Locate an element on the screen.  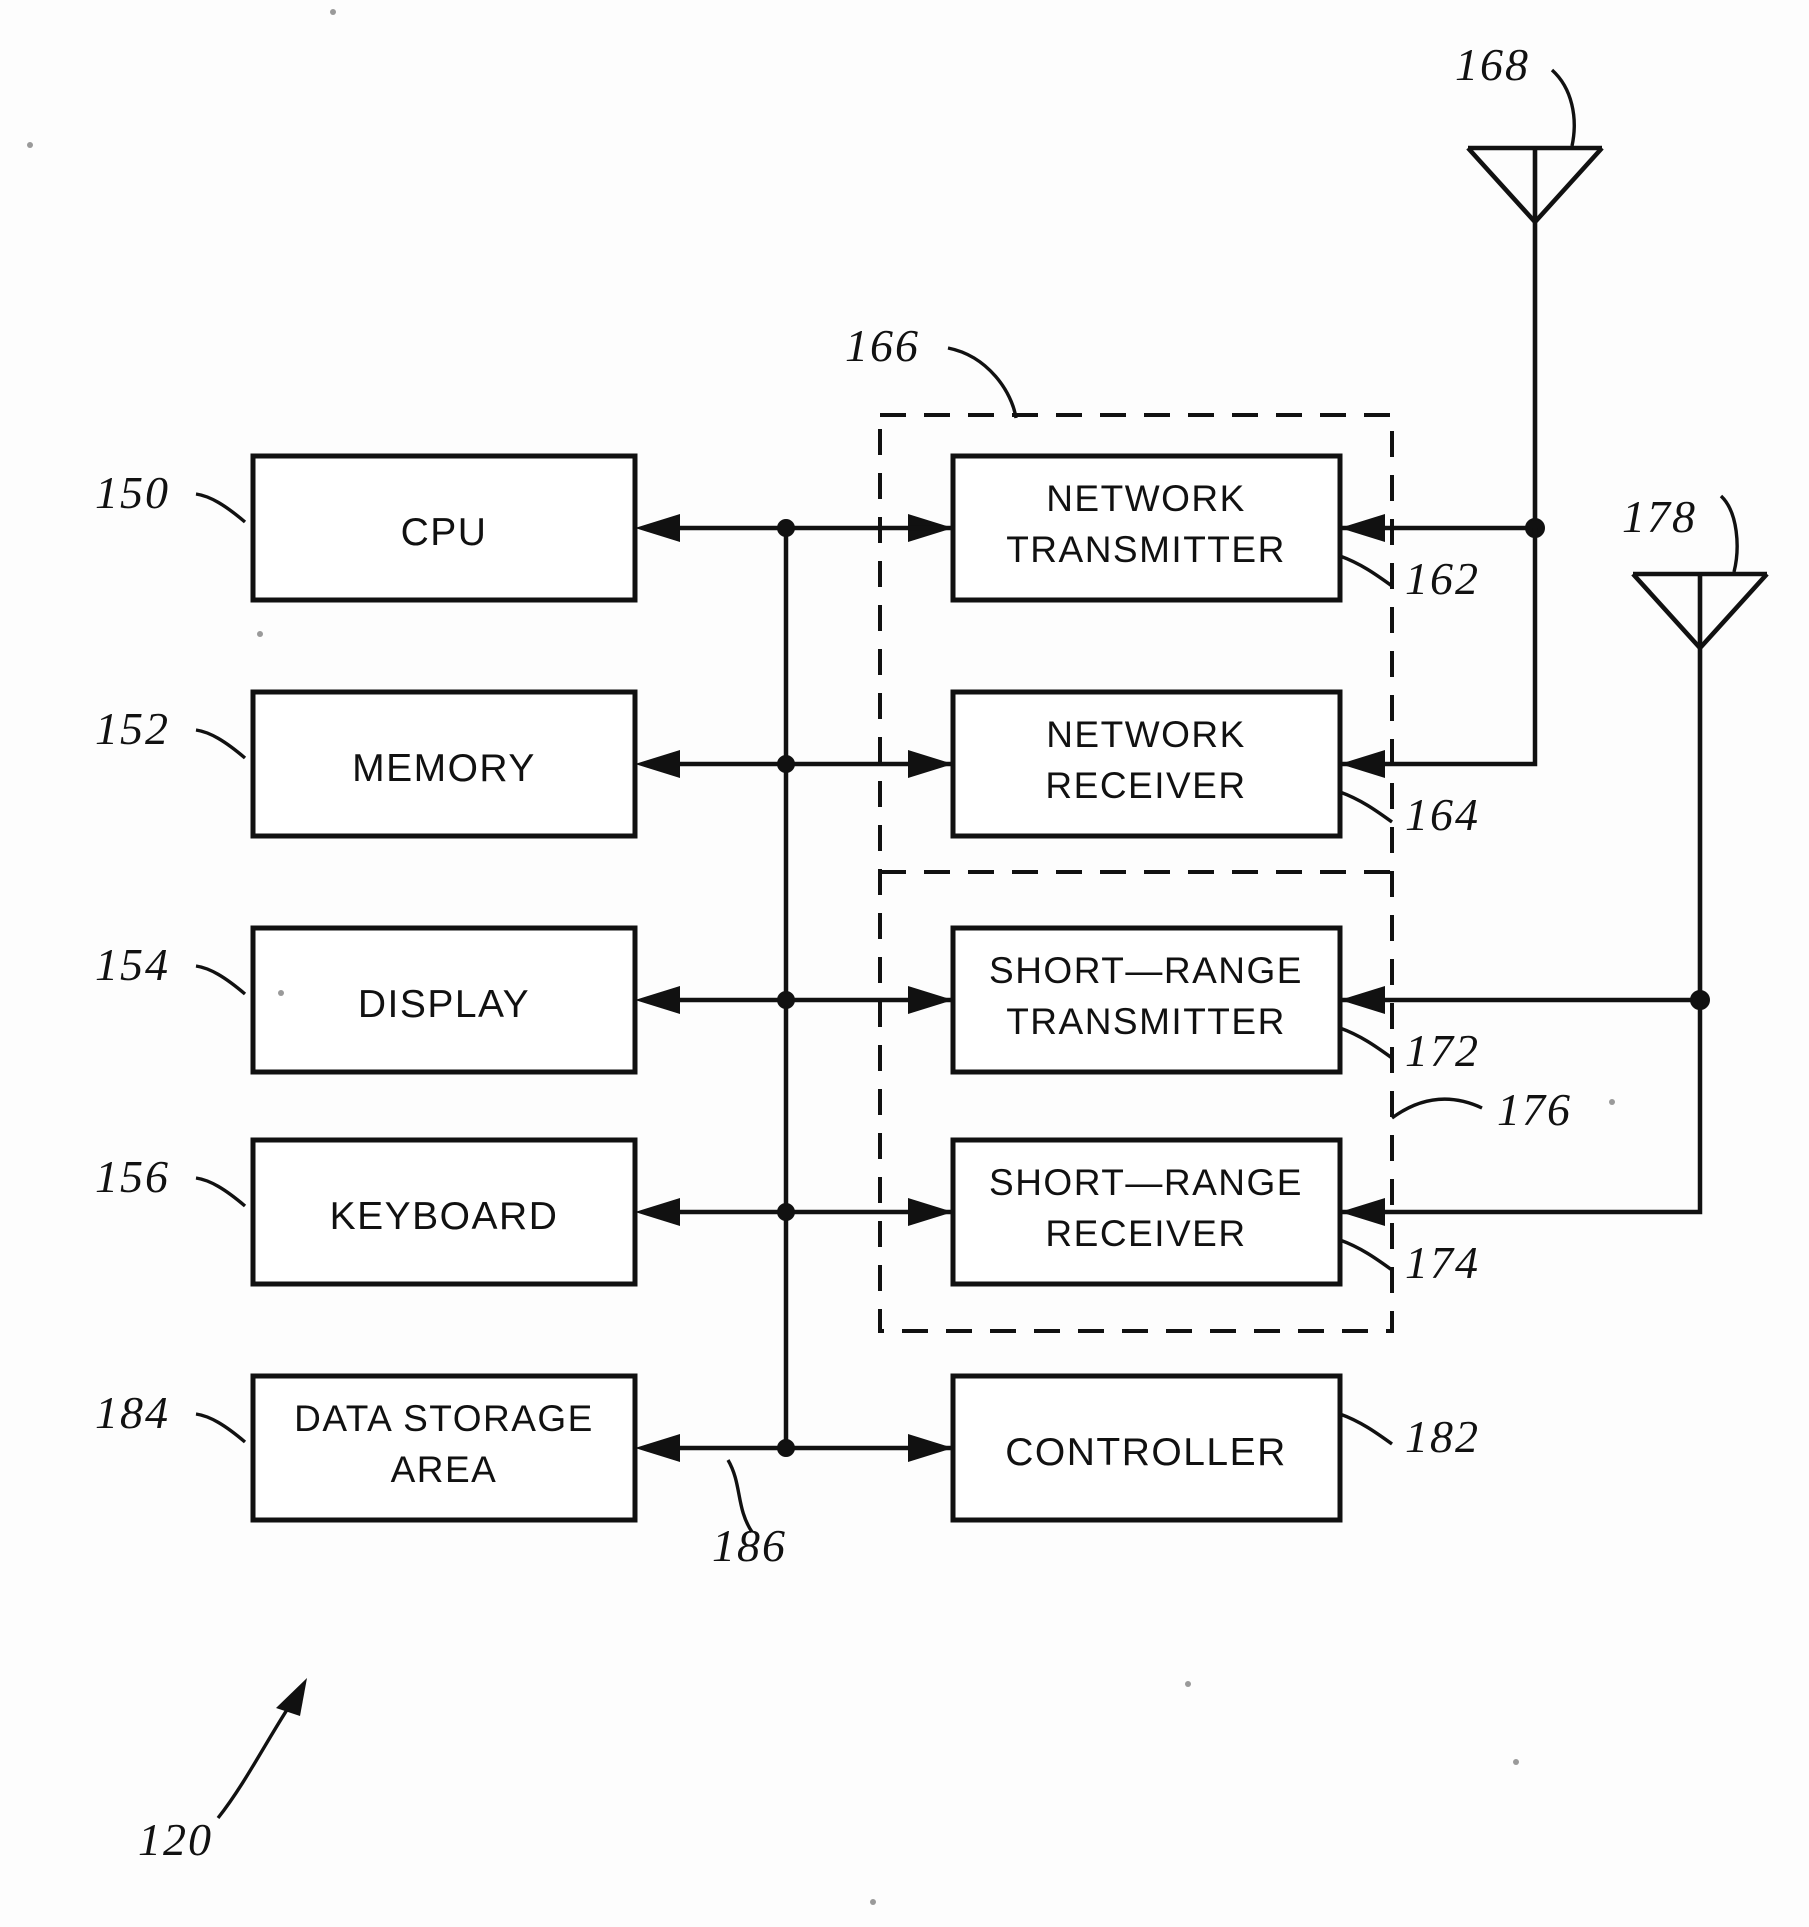
bus-node-cpu is located at coordinates (786, 528).